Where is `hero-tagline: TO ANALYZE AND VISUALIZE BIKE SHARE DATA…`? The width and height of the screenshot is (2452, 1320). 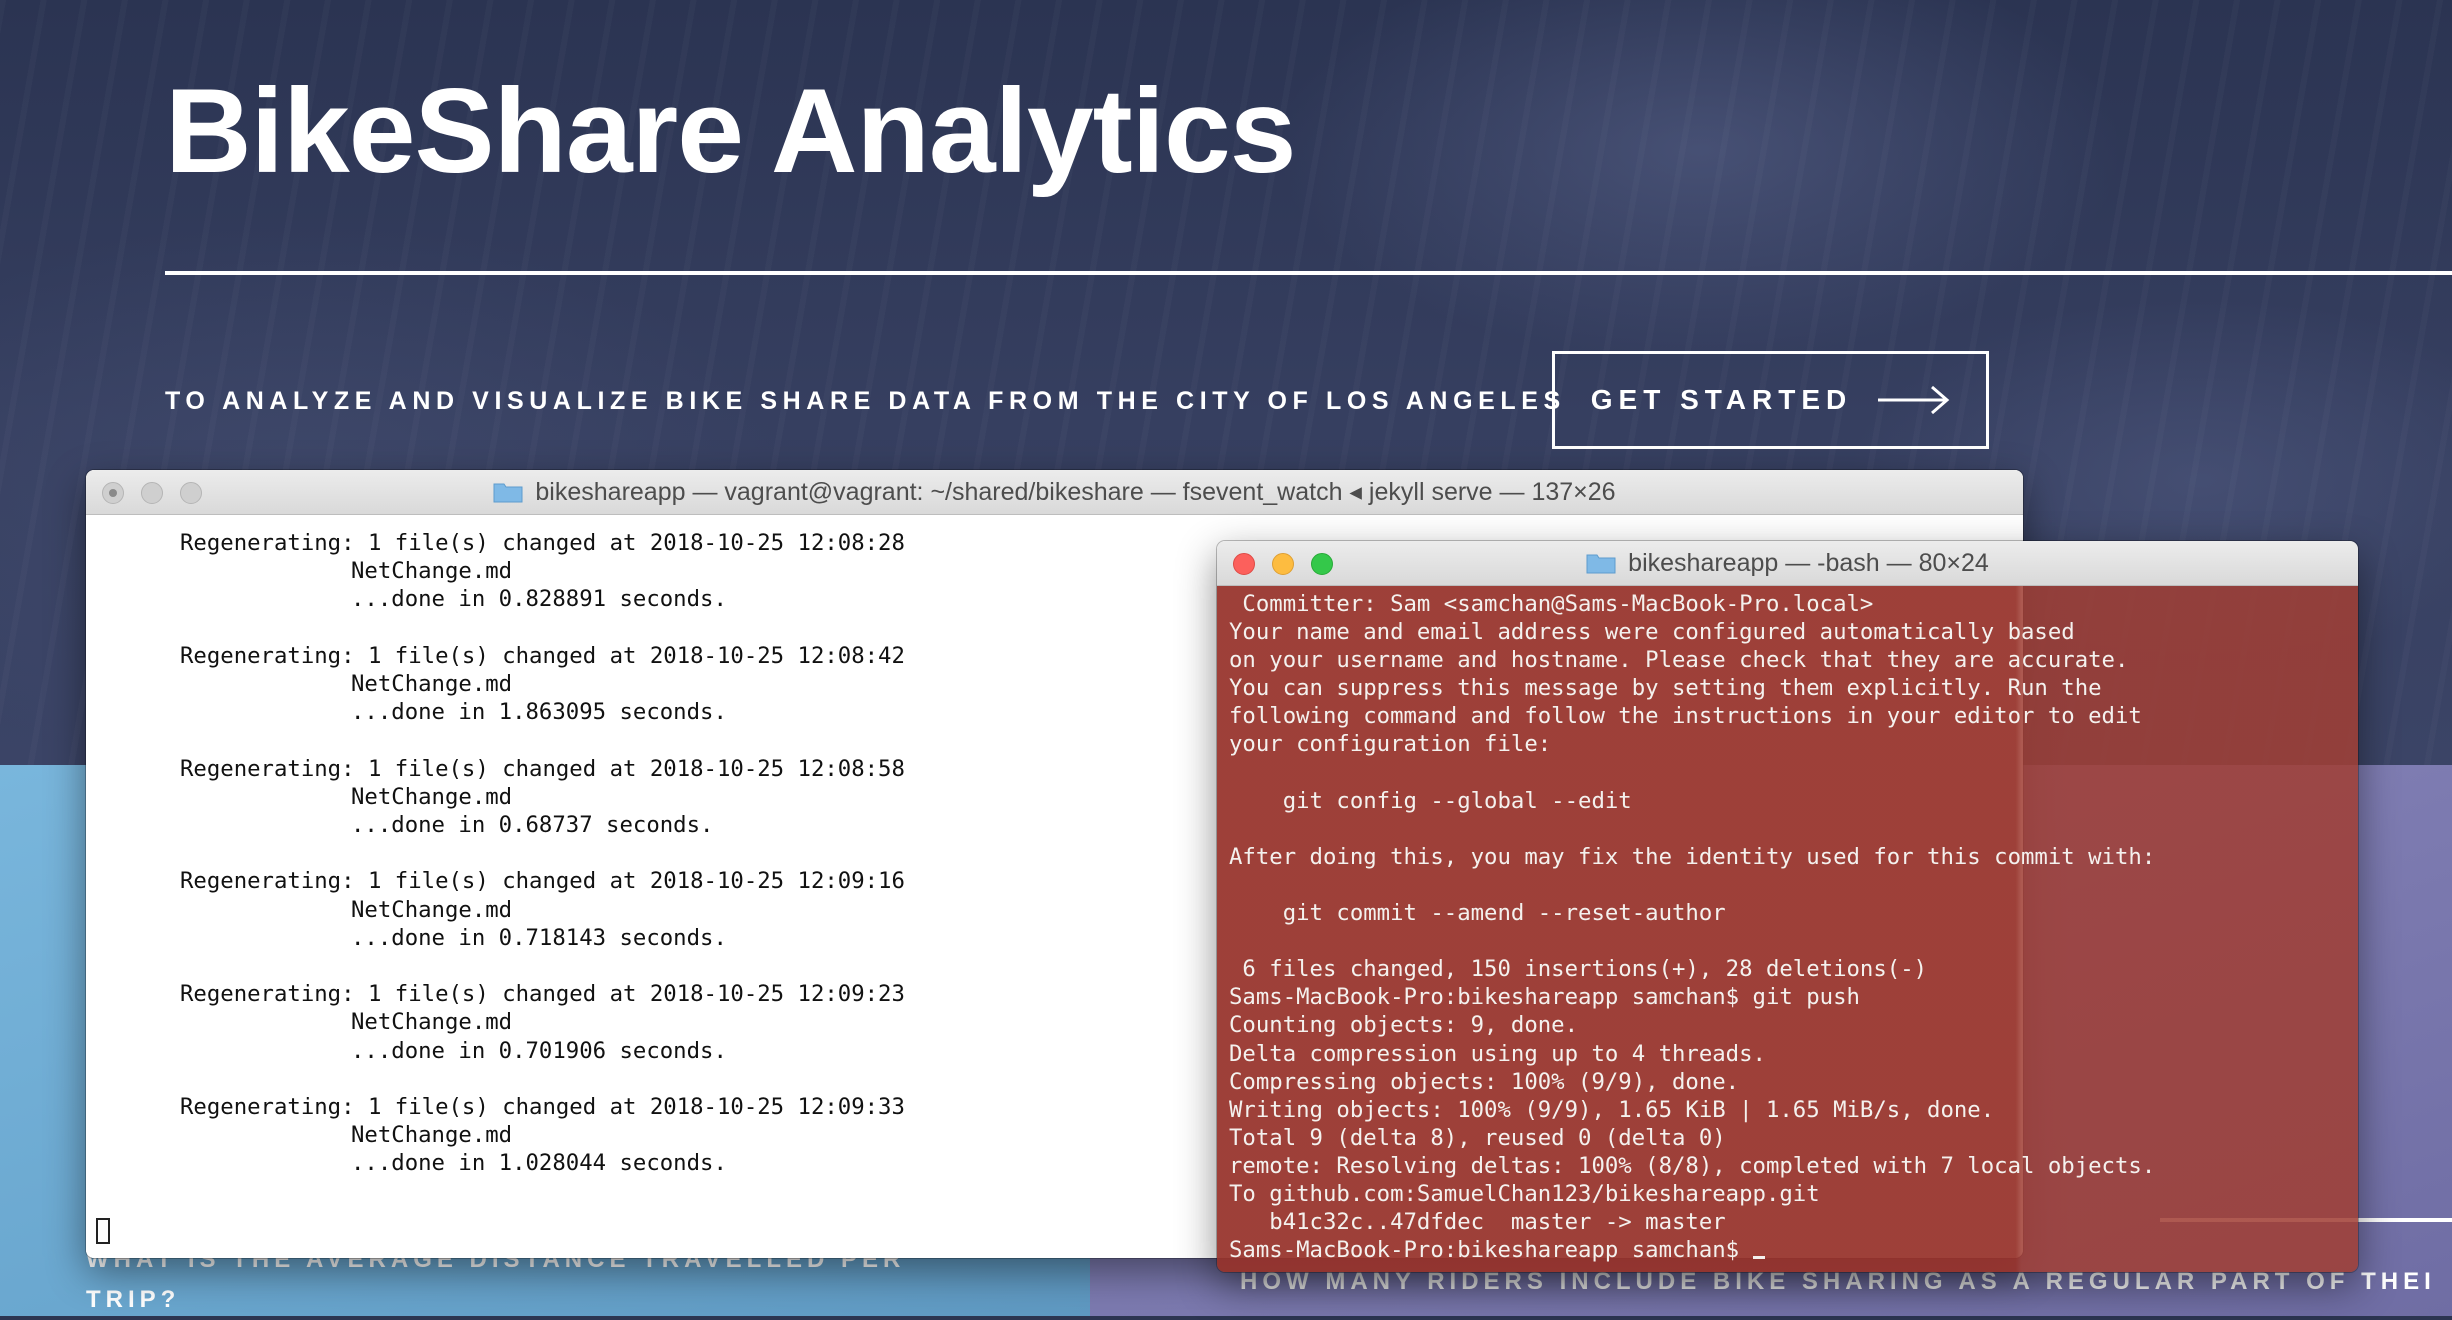
hero-tagline: TO ANALYZE AND VISUALIZE BIKE SHARE DATA… is located at coordinates (865, 401).